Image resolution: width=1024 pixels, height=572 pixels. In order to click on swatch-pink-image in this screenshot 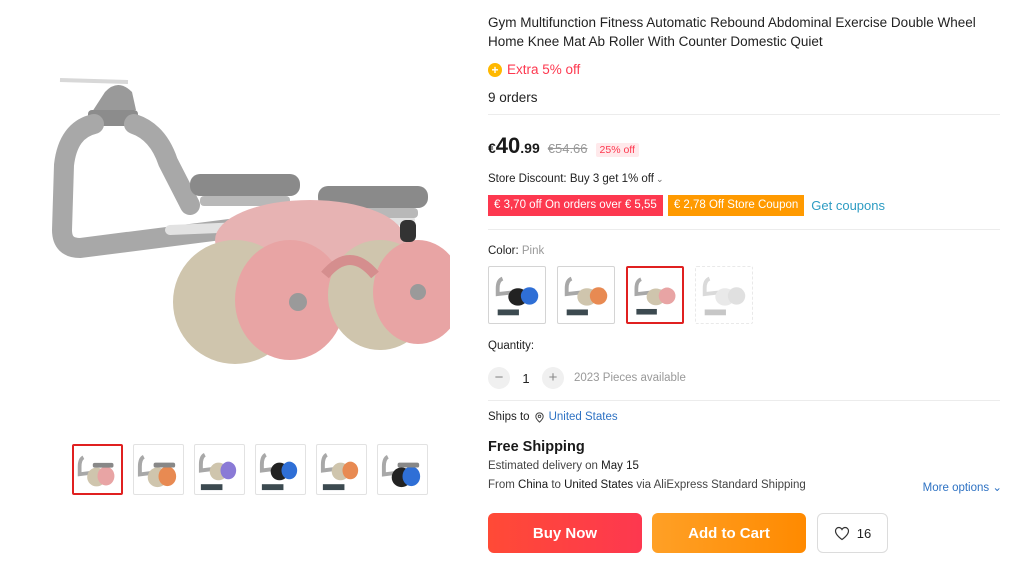, I will do `click(655, 296)`.